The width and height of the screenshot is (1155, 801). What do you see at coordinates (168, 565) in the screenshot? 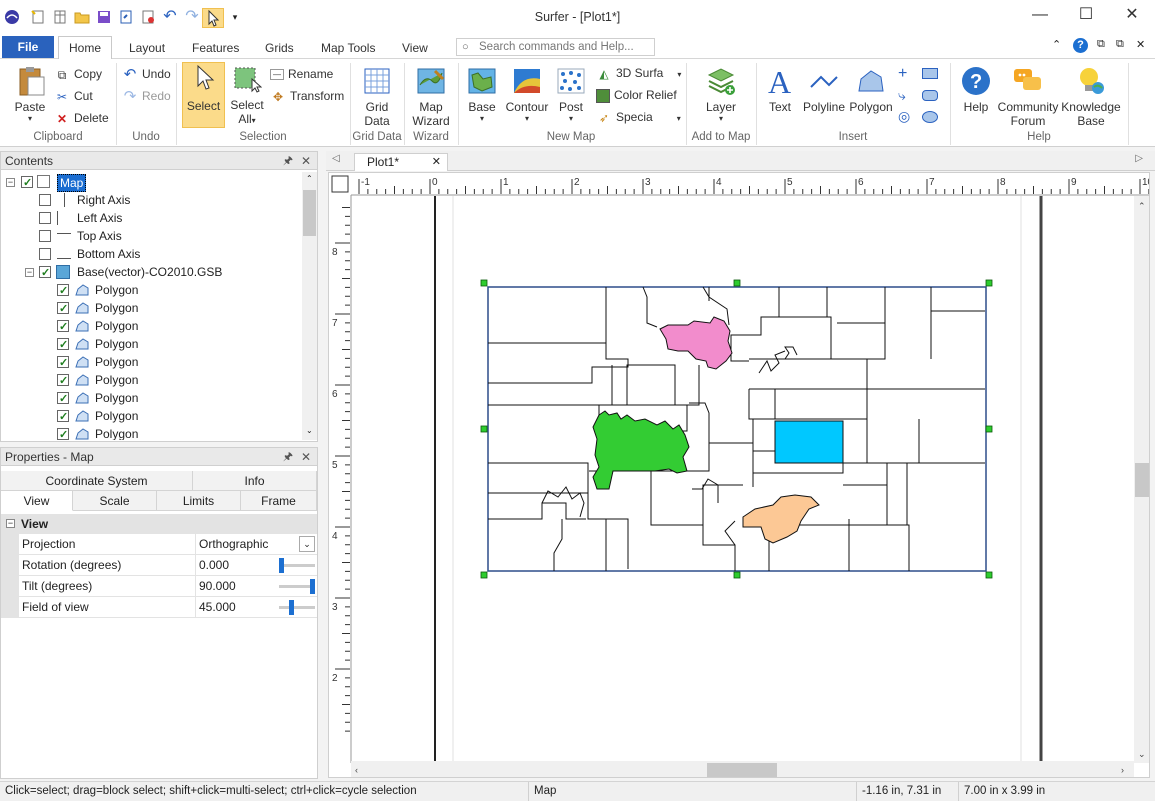
I see `property-row-rotation: Rotation (degrees) 0.000` at bounding box center [168, 565].